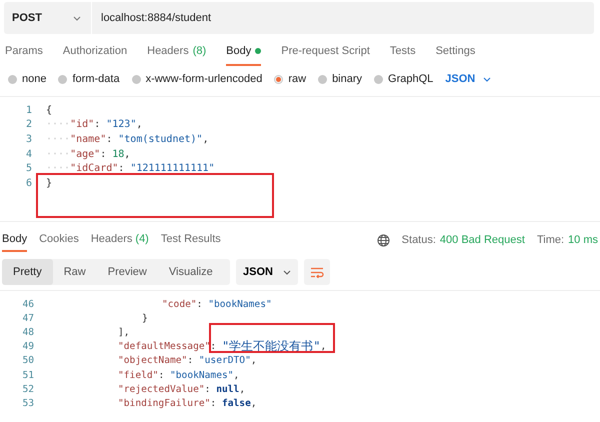  Describe the element at coordinates (28, 168) in the screenshot. I see `line-number: 5` at that location.